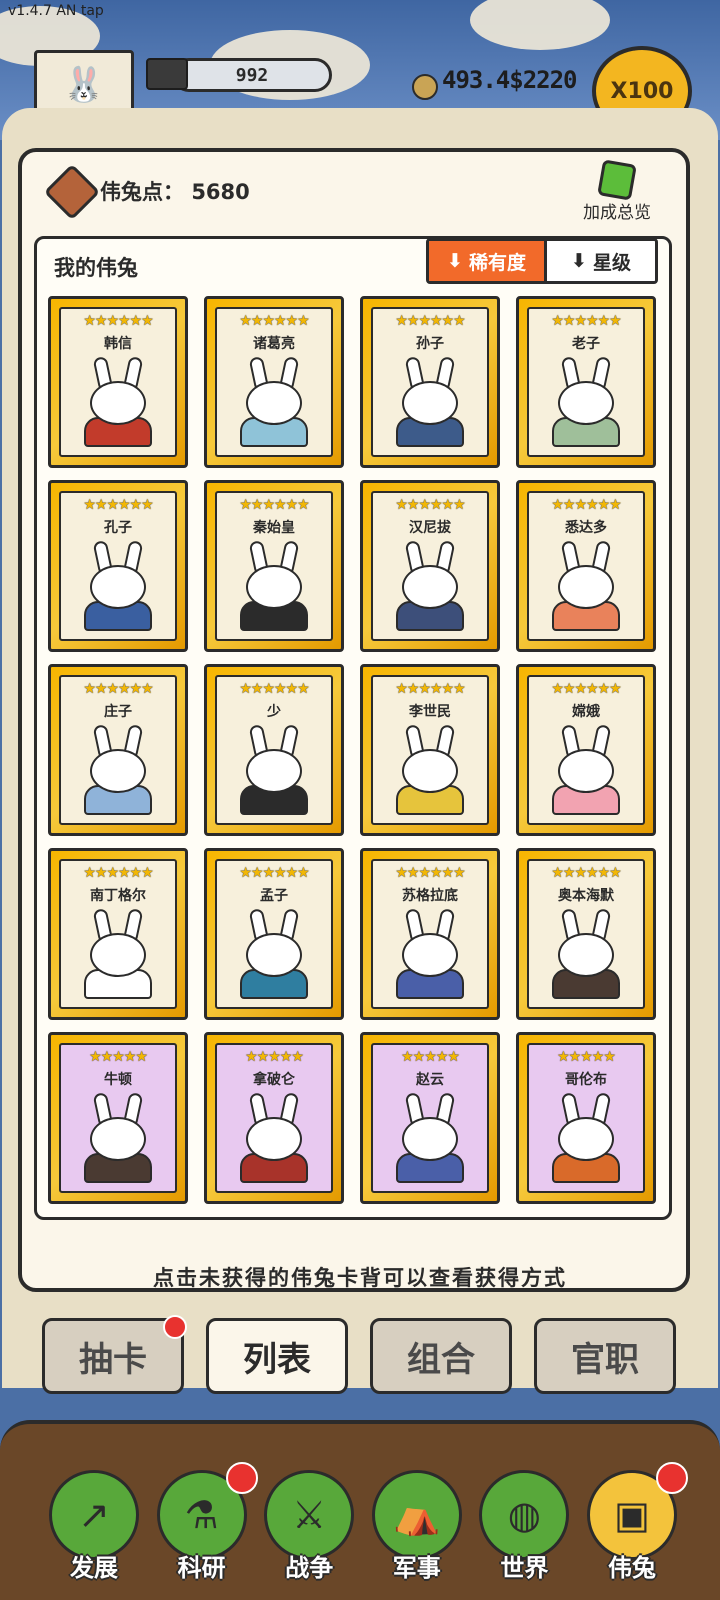 Image resolution: width=720 pixels, height=1600 pixels. I want to click on hero-name: 嫦娥, so click(586, 712).